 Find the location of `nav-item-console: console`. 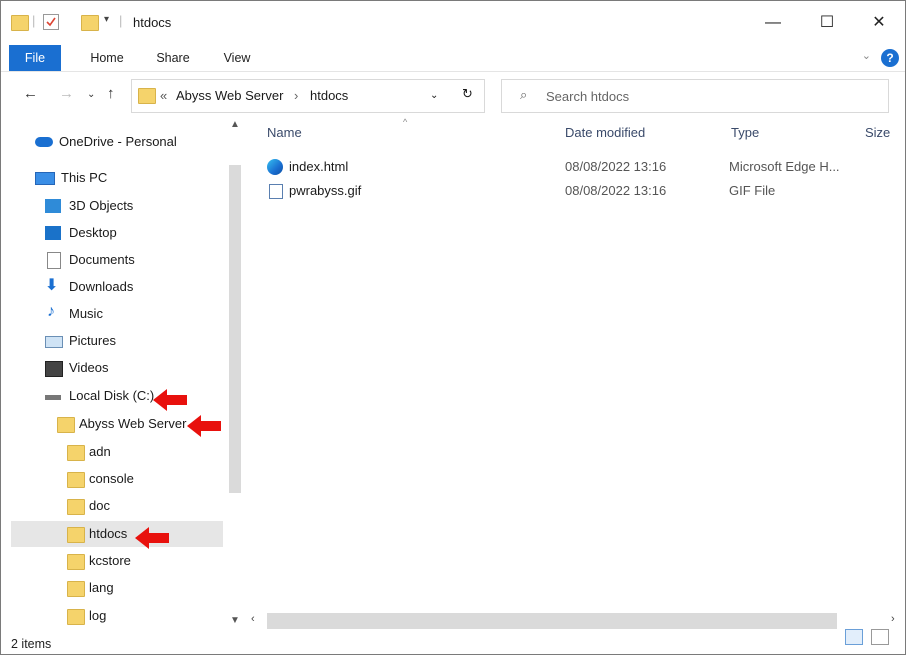

nav-item-console: console is located at coordinates (100, 479).